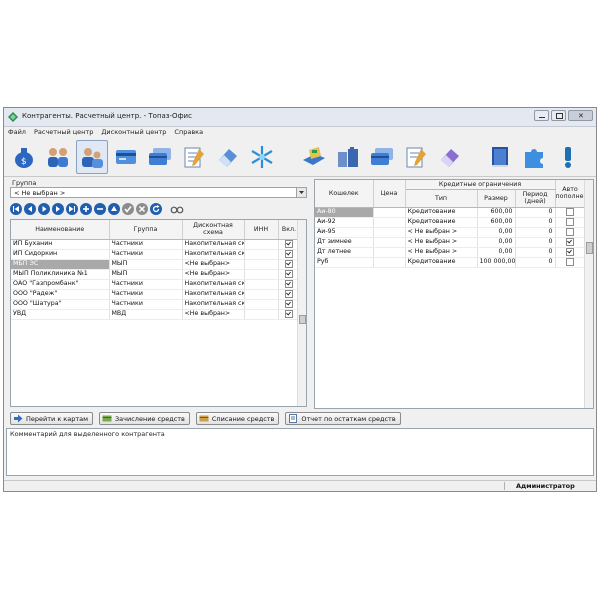 Image resolution: width=600 pixels, height=600 pixels. Describe the element at coordinates (146, 230) in the screenshot. I see `column-header-group: Группа` at that location.